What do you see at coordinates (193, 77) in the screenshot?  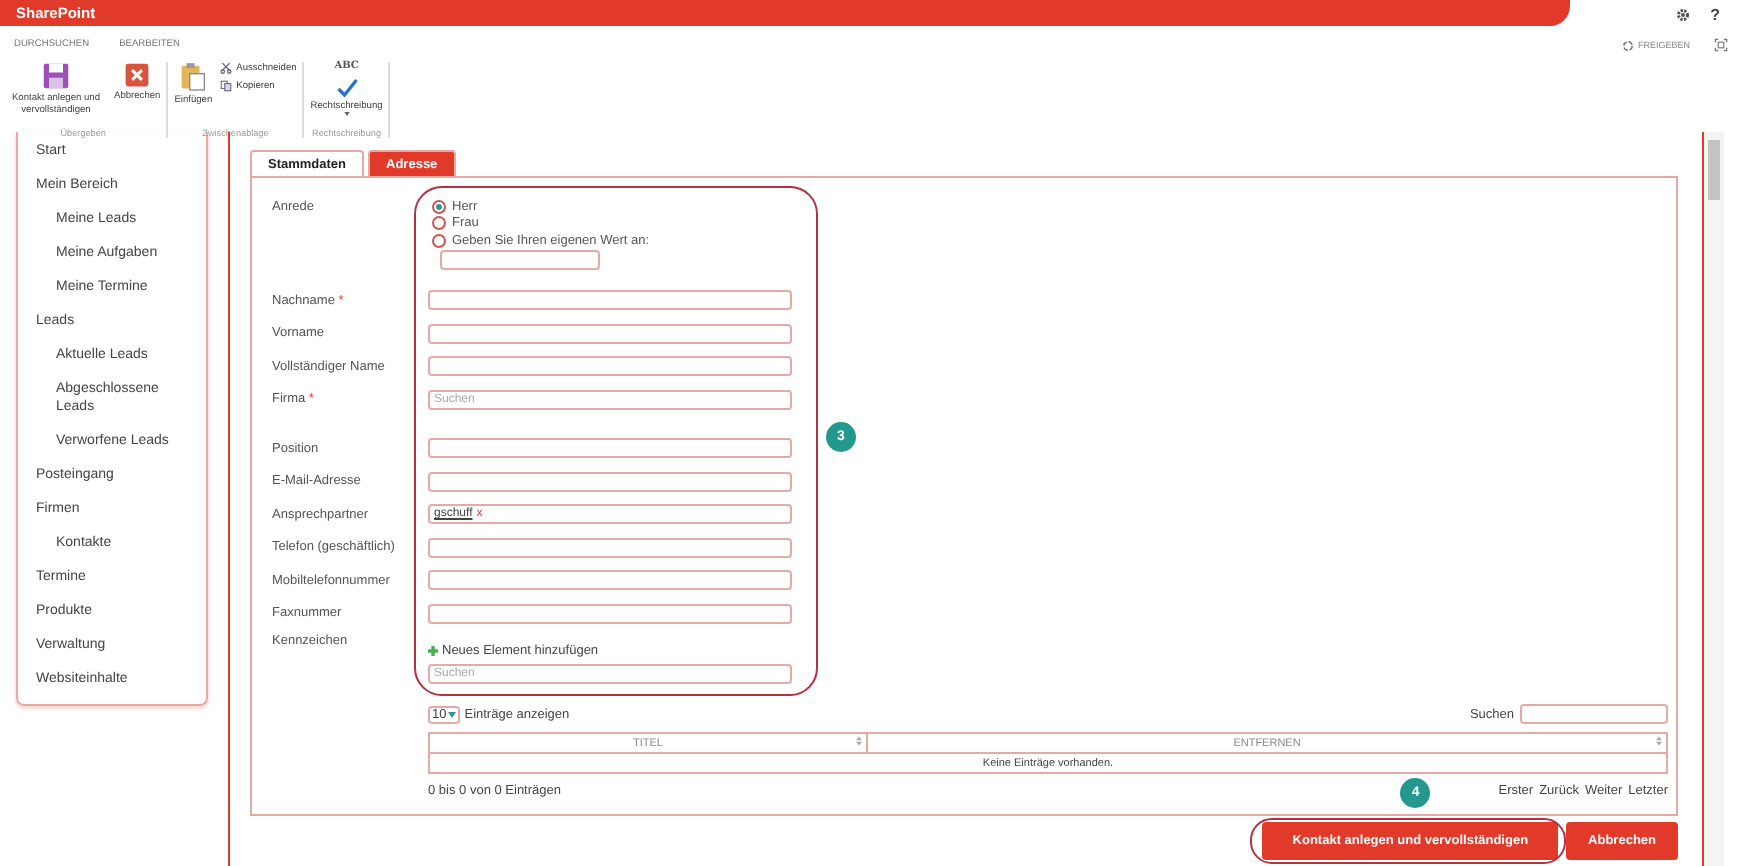 I see `clipboard-icon` at bounding box center [193, 77].